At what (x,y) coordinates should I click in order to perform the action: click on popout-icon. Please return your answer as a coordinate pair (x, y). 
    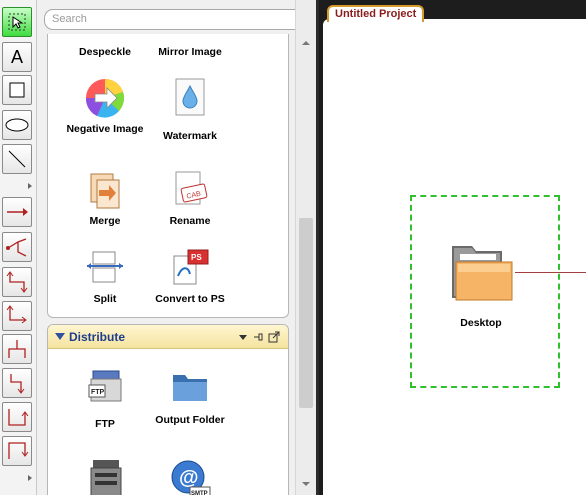
    Looking at the image, I should click on (274, 337).